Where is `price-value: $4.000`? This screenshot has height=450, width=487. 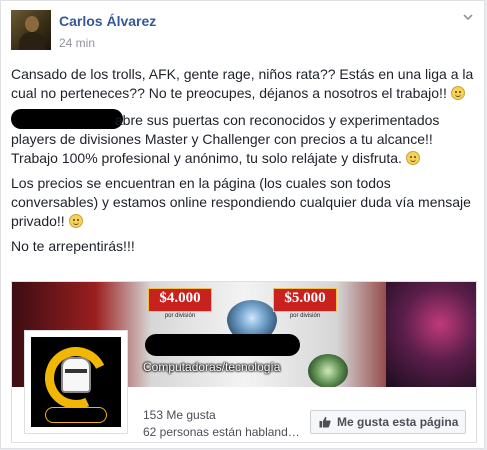 price-value: $4.000 is located at coordinates (180, 298).